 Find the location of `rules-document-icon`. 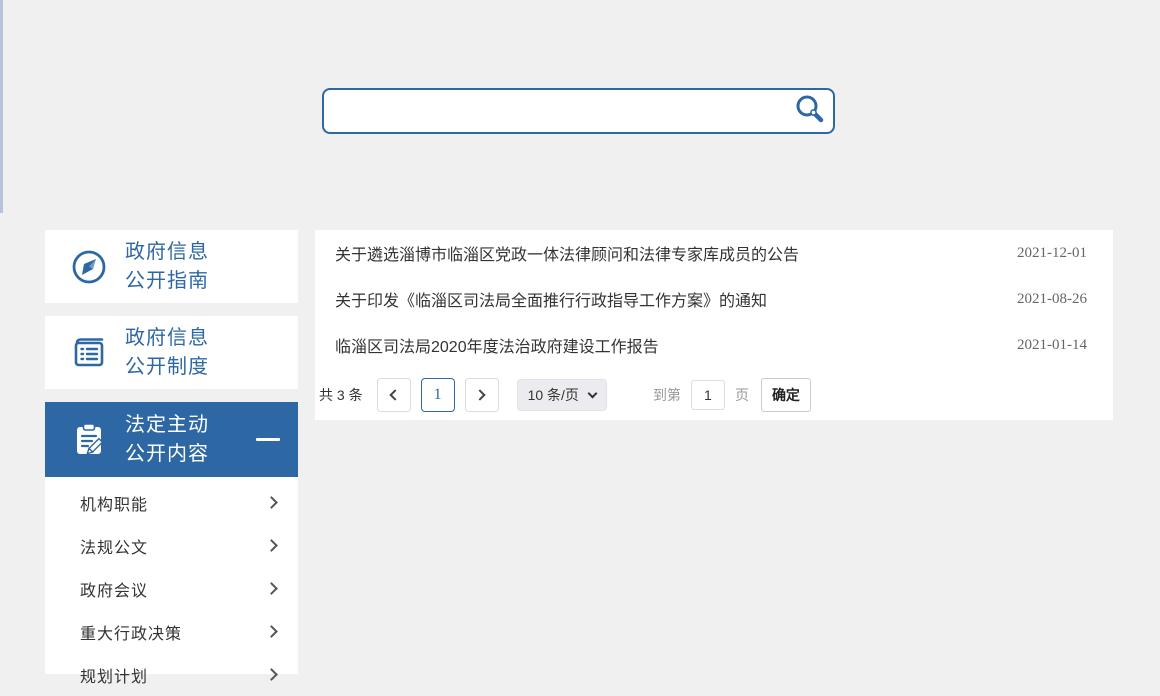

rules-document-icon is located at coordinates (89, 353).